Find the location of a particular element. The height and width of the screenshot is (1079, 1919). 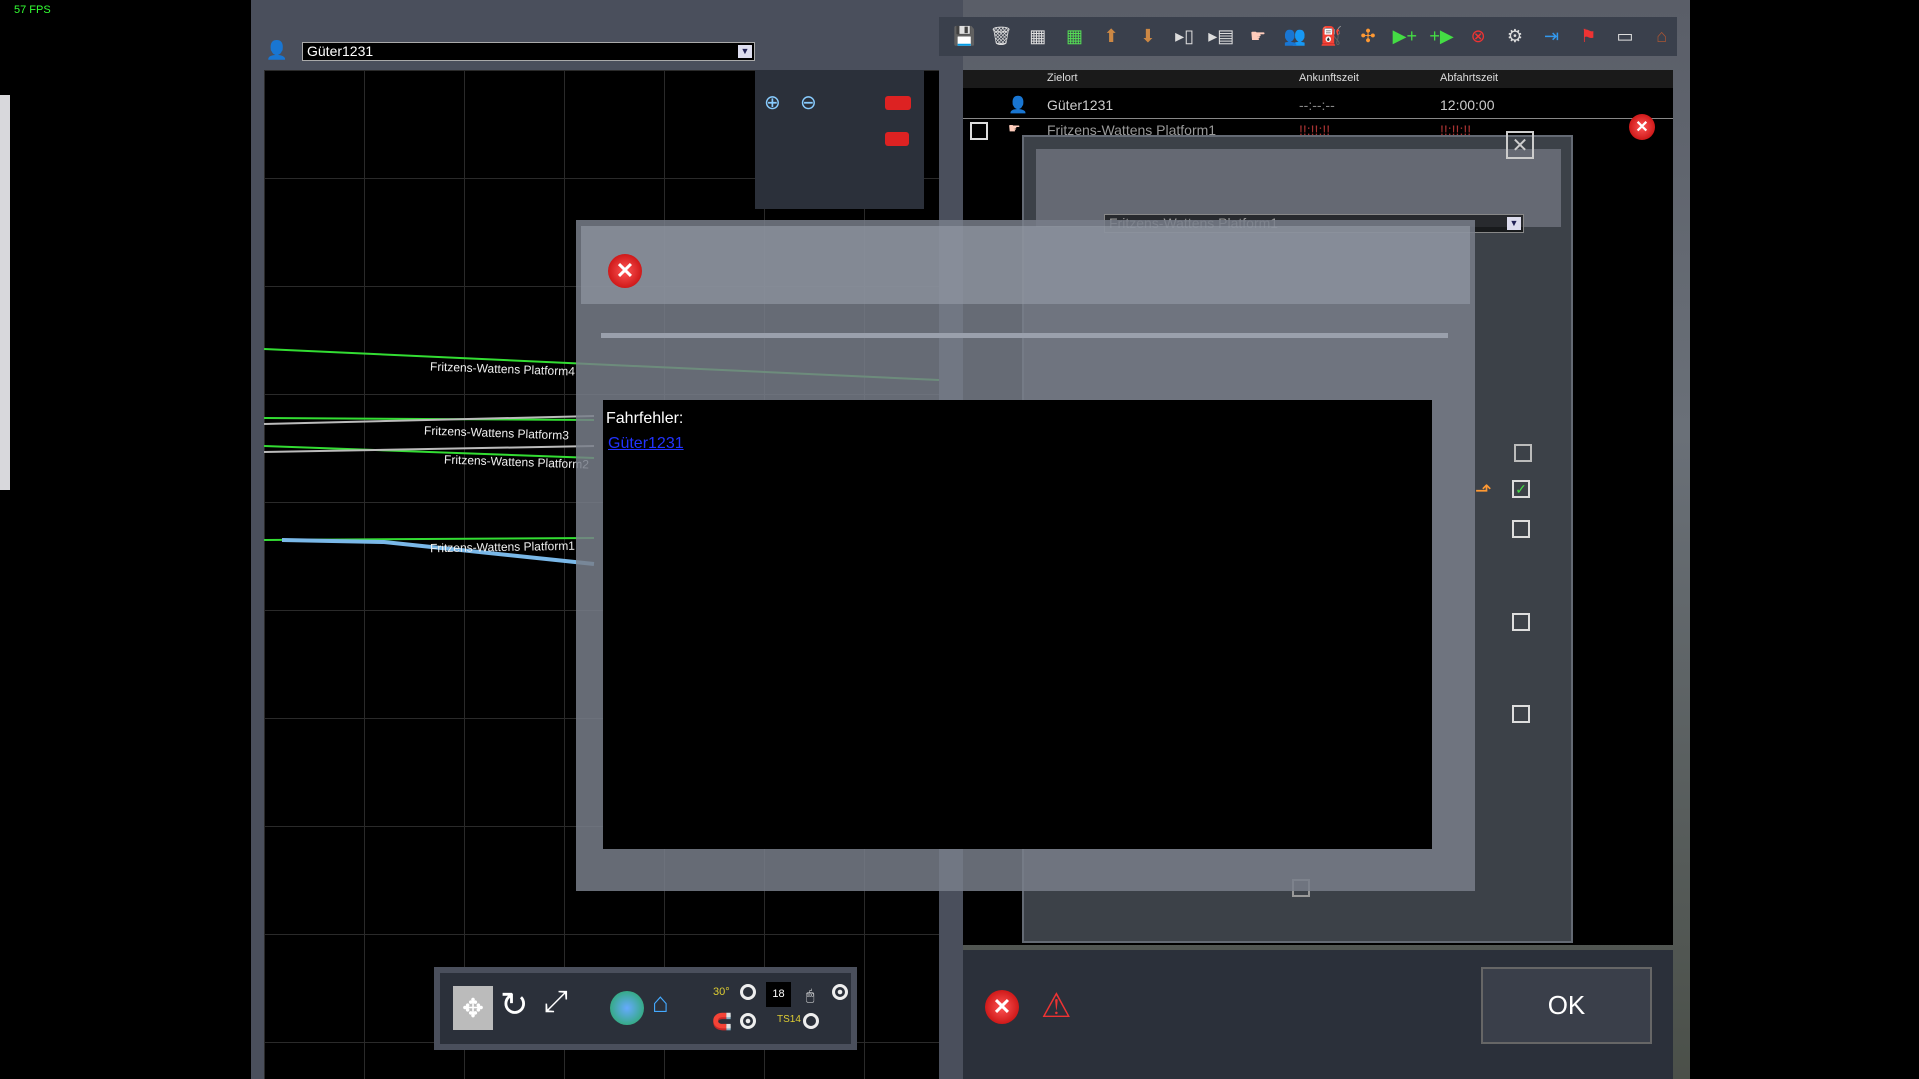

delete-icon: ✕ is located at coordinates (1642, 127).